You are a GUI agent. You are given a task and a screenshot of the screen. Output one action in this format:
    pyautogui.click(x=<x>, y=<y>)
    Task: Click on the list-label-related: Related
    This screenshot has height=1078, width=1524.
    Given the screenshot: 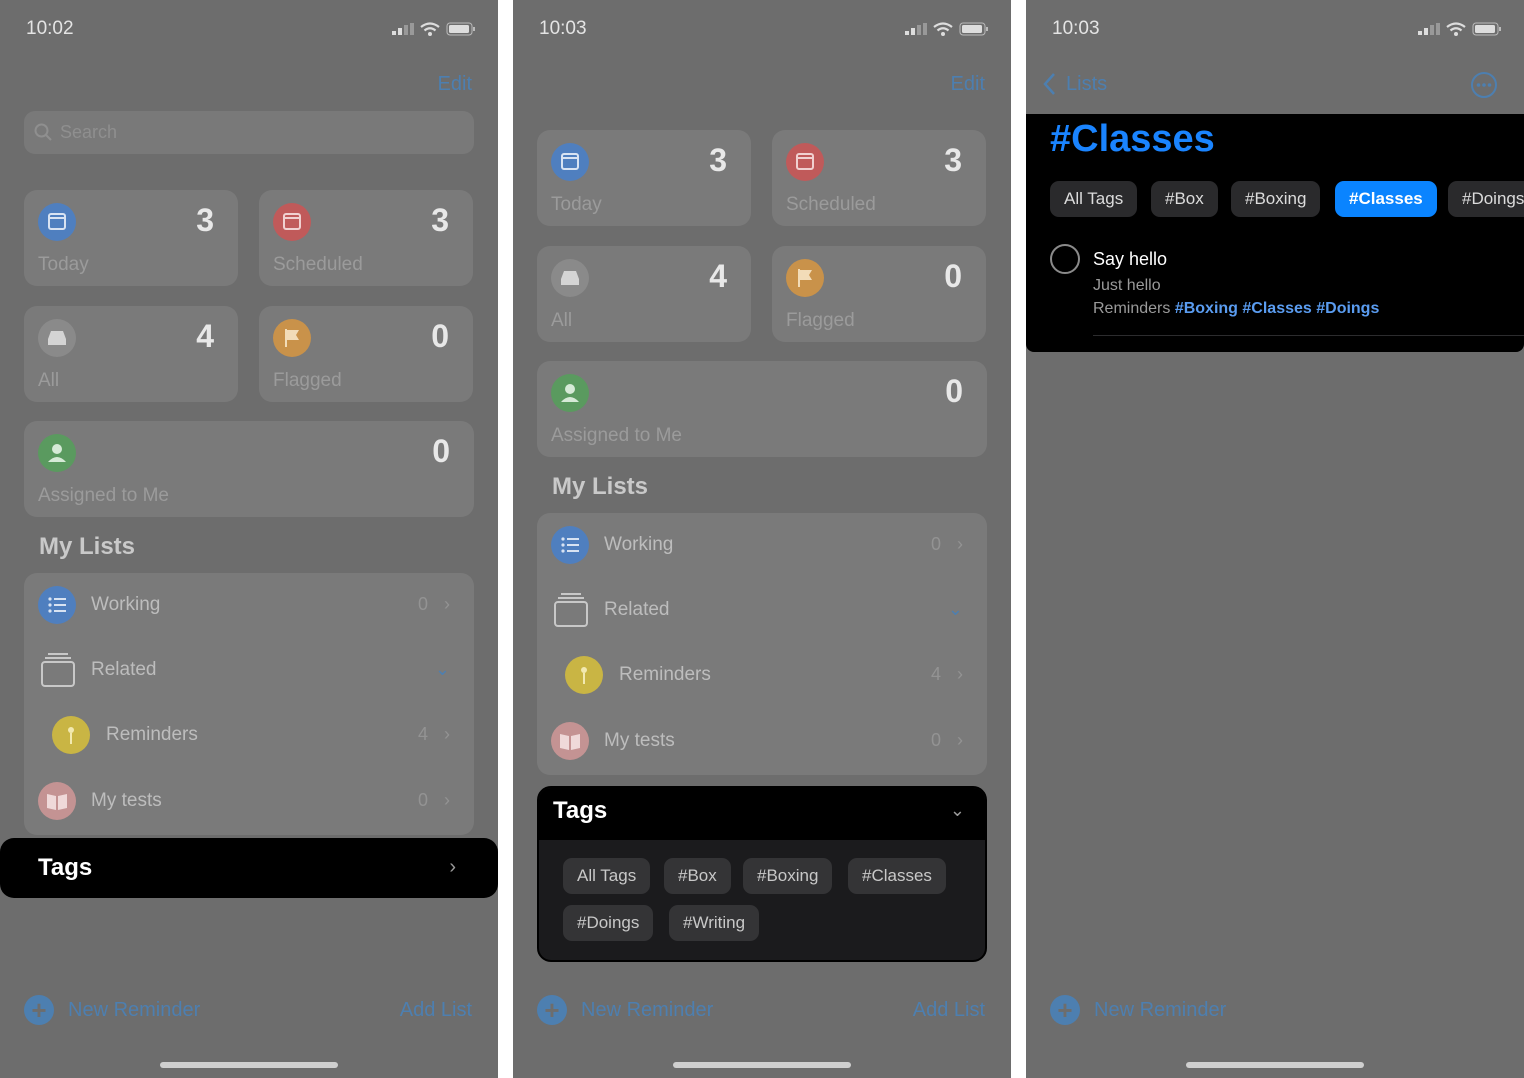 What is the action you would take?
    pyautogui.click(x=637, y=609)
    